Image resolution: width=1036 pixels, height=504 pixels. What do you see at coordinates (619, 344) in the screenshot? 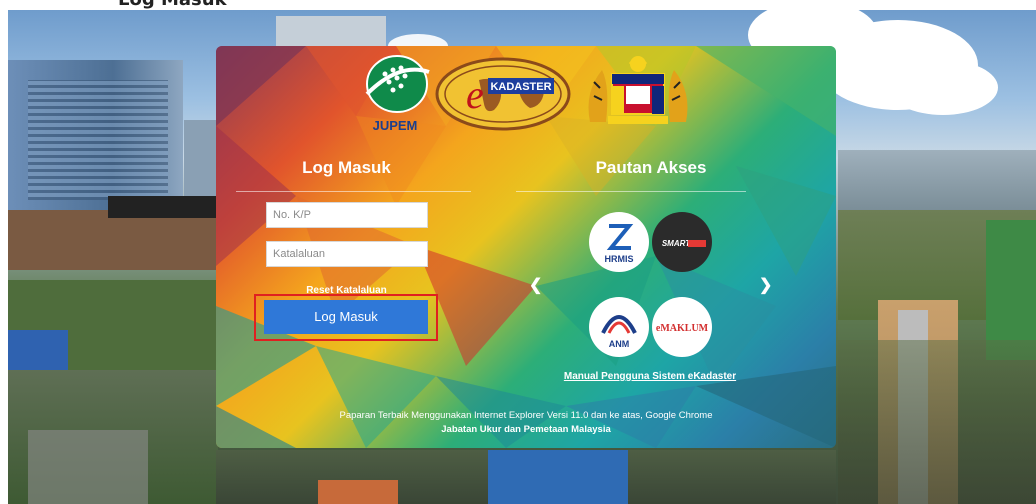
I see `anm-label: ANM` at bounding box center [619, 344].